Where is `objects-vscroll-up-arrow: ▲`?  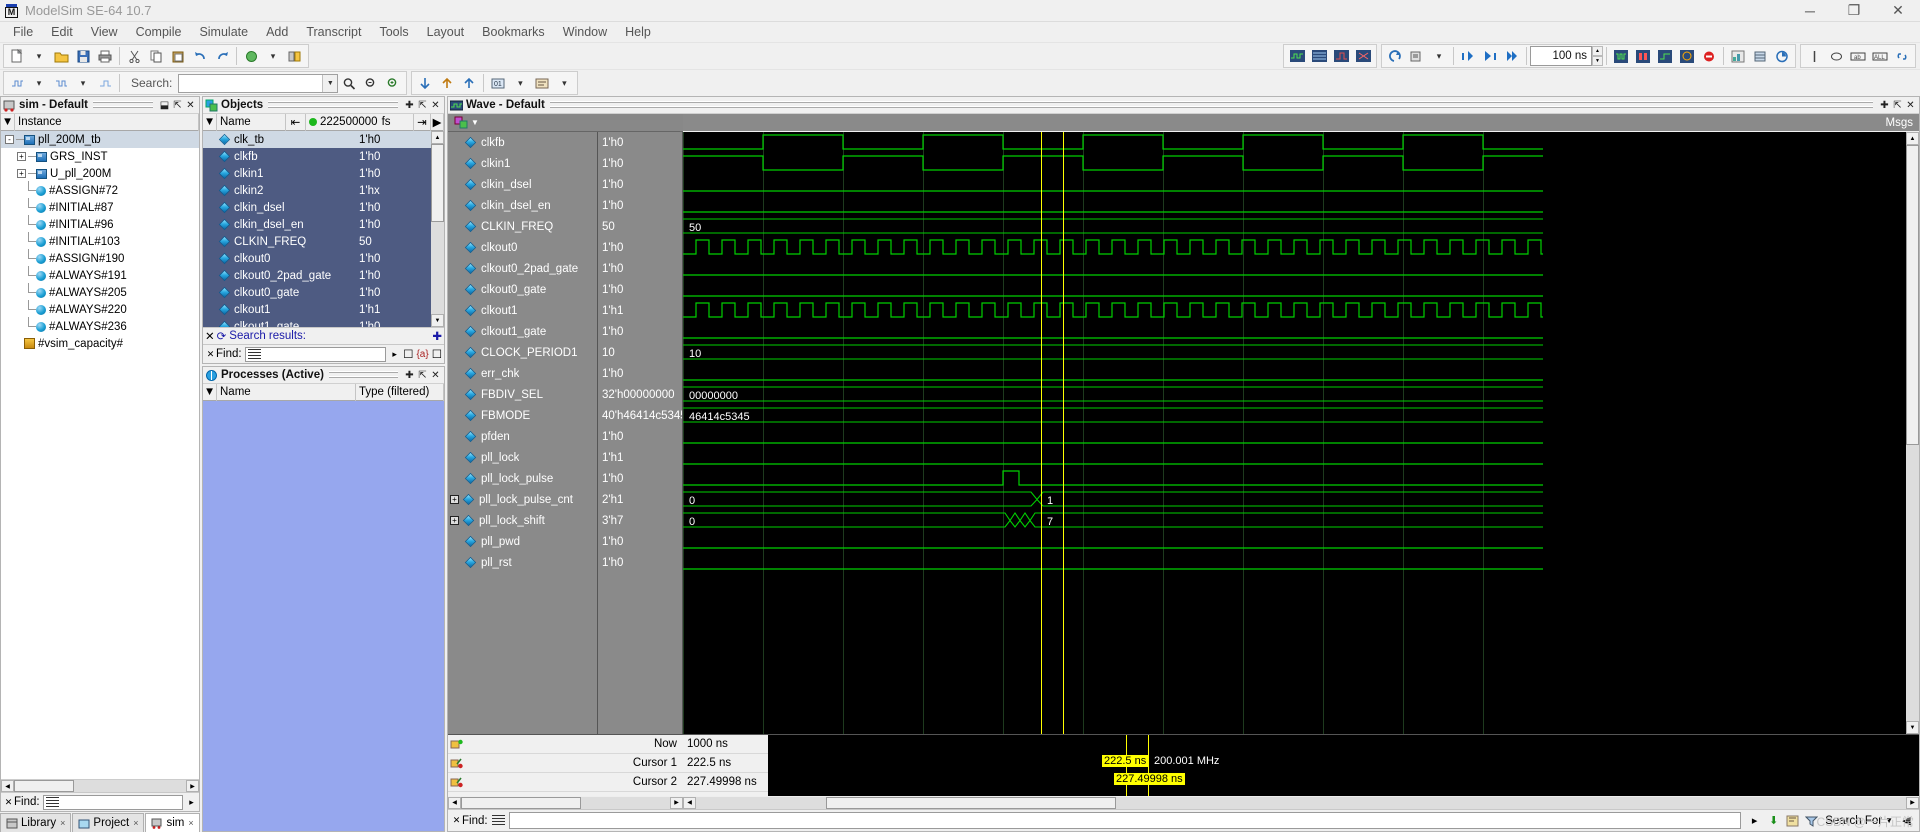
objects-vscroll-up-arrow: ▲ is located at coordinates (437, 137).